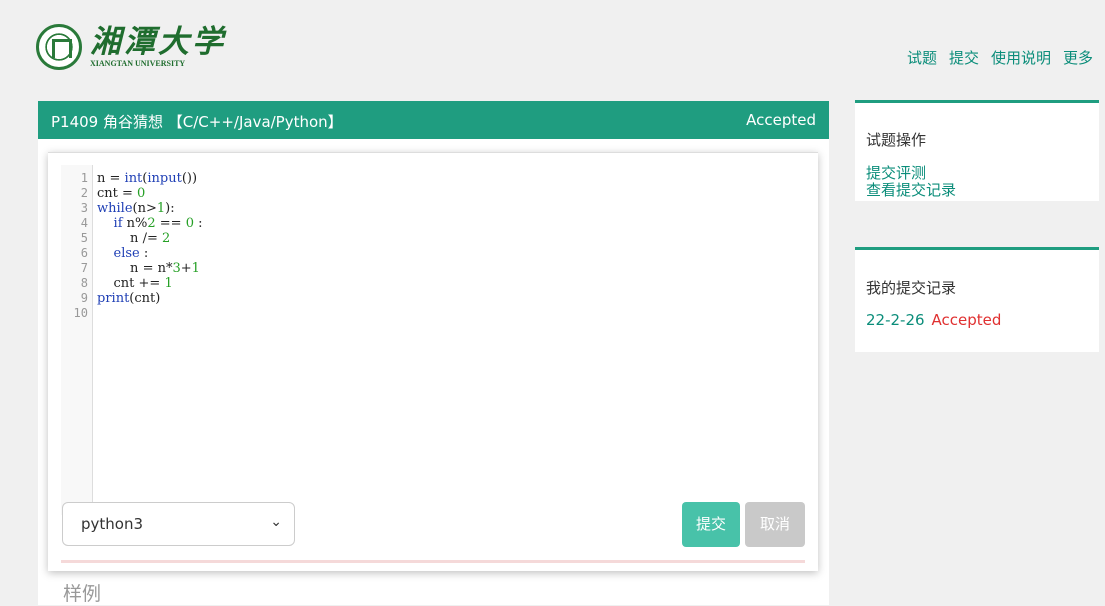 The image size is (1105, 606). Describe the element at coordinates (131, 253) in the screenshot. I see `code-line: else :` at that location.